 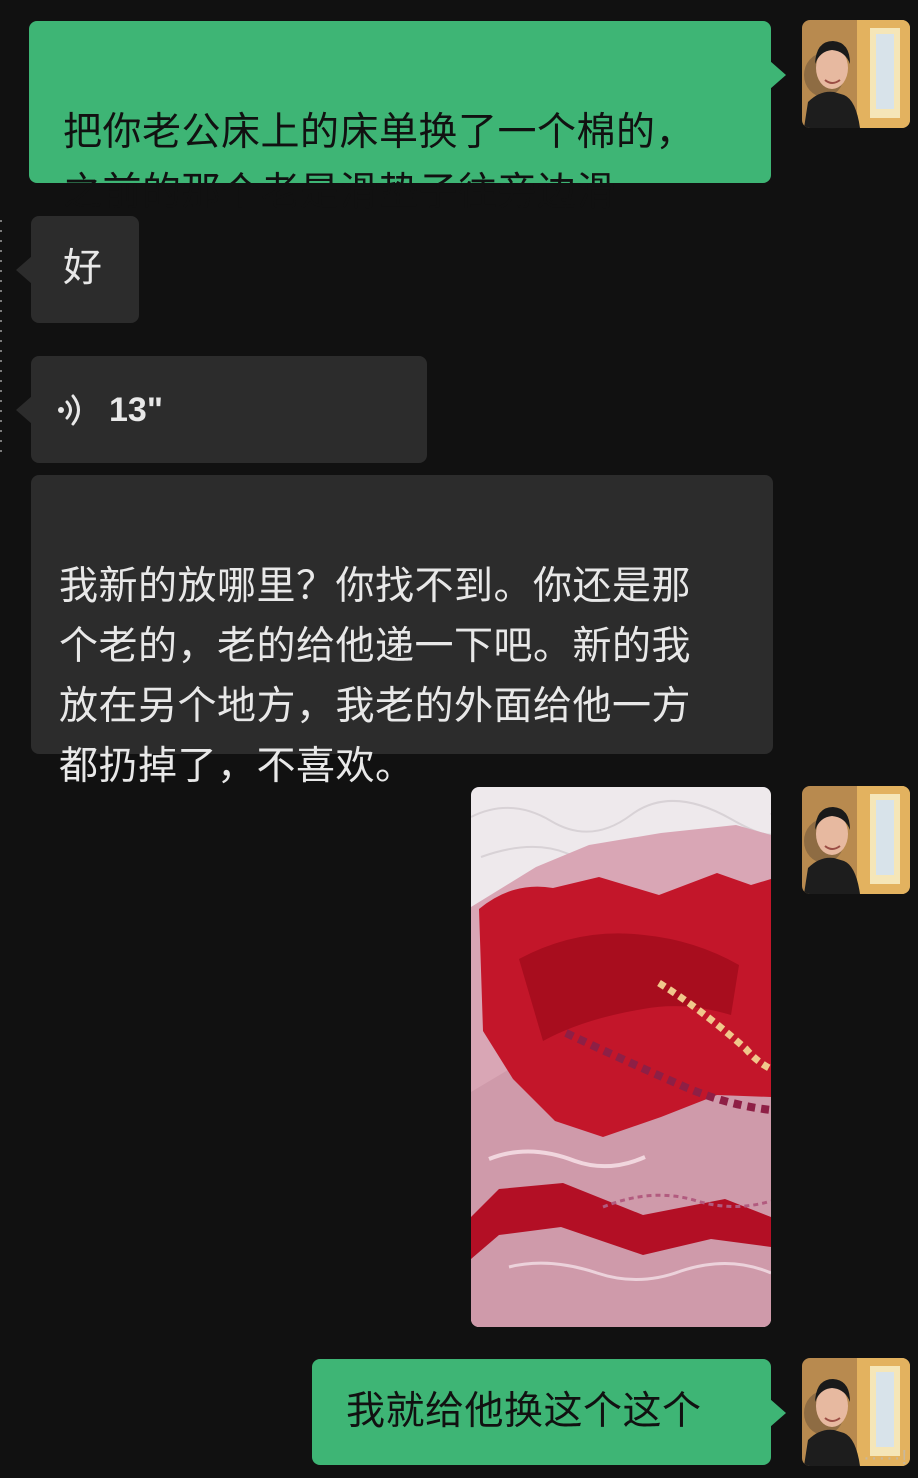 What do you see at coordinates (524, 1411) in the screenshot?
I see `message-text: 我就给他换这个这个` at bounding box center [524, 1411].